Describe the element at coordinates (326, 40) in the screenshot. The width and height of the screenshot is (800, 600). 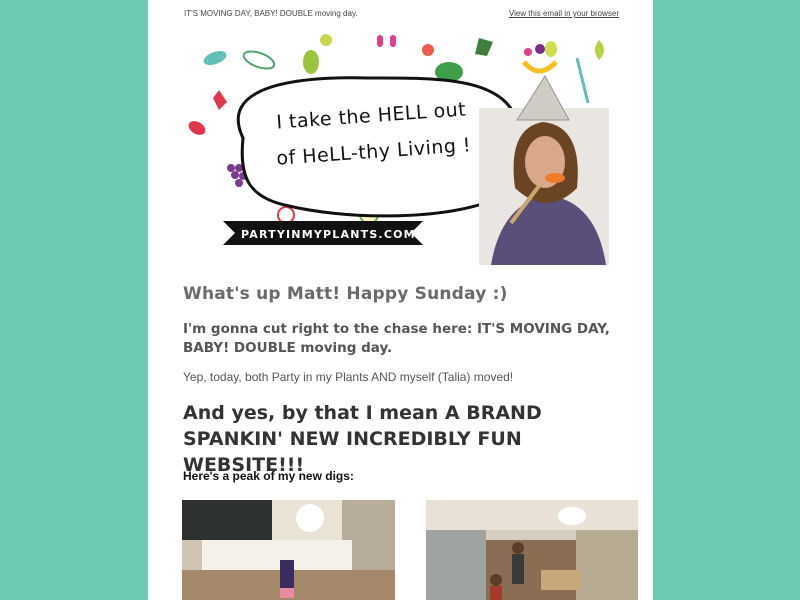
I see `fruit-icon` at that location.